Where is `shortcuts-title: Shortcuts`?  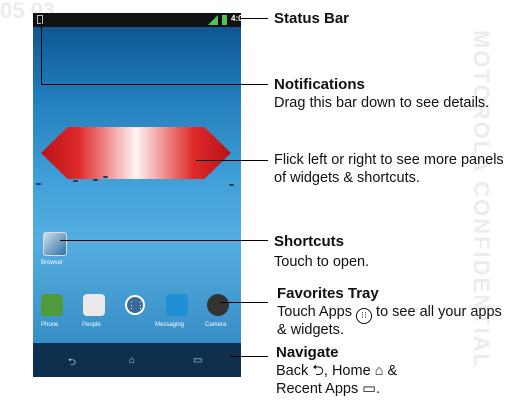 shortcuts-title: Shortcuts is located at coordinates (309, 241).